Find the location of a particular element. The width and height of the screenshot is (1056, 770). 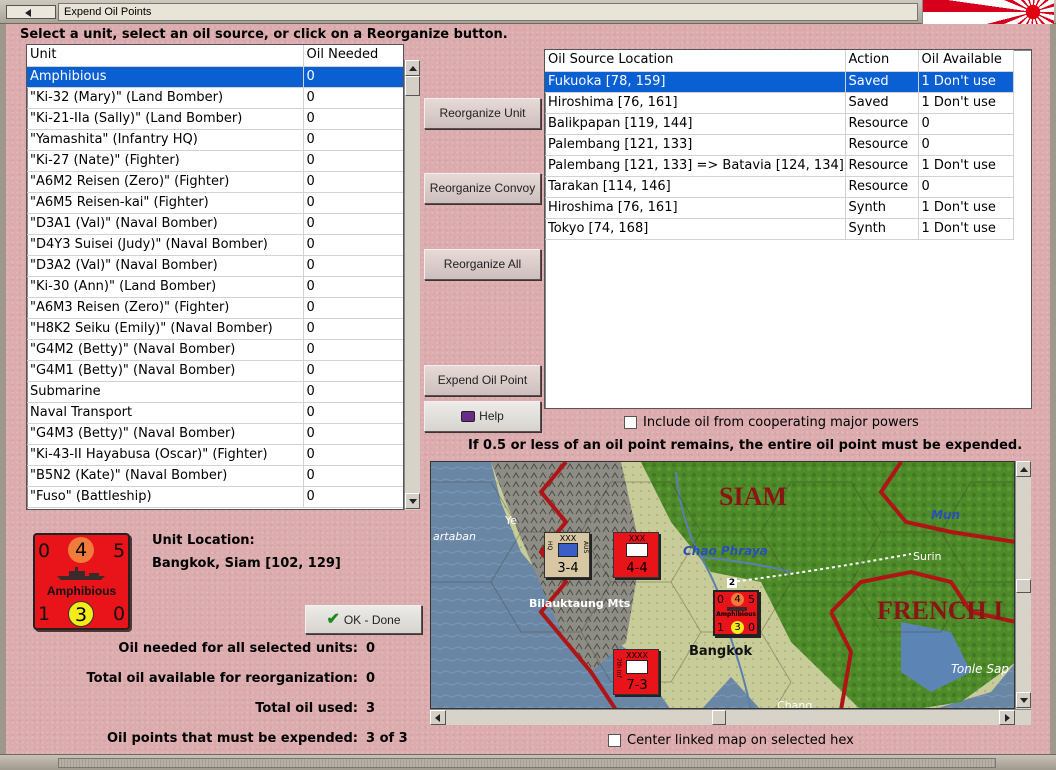

oil-source-row: Tarakan [114, 146] Resource 0 is located at coordinates (779, 187).